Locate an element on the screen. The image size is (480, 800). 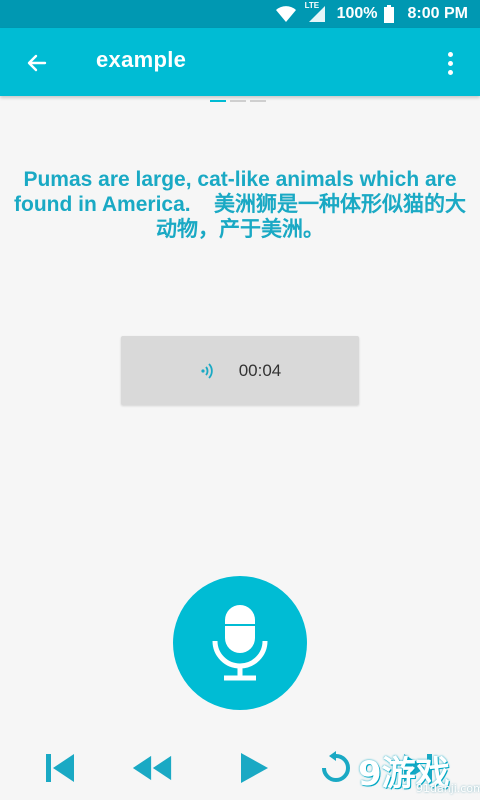
play-icon is located at coordinates (254, 768).